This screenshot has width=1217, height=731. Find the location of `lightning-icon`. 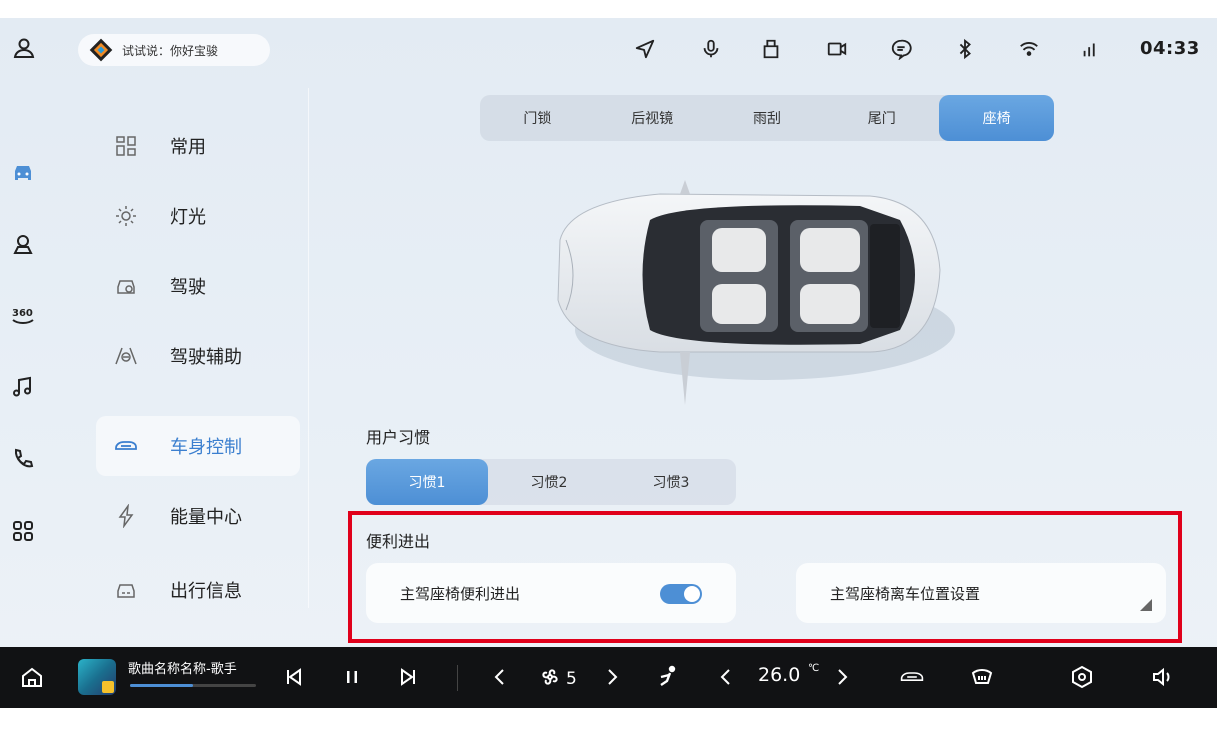

lightning-icon is located at coordinates (126, 516).